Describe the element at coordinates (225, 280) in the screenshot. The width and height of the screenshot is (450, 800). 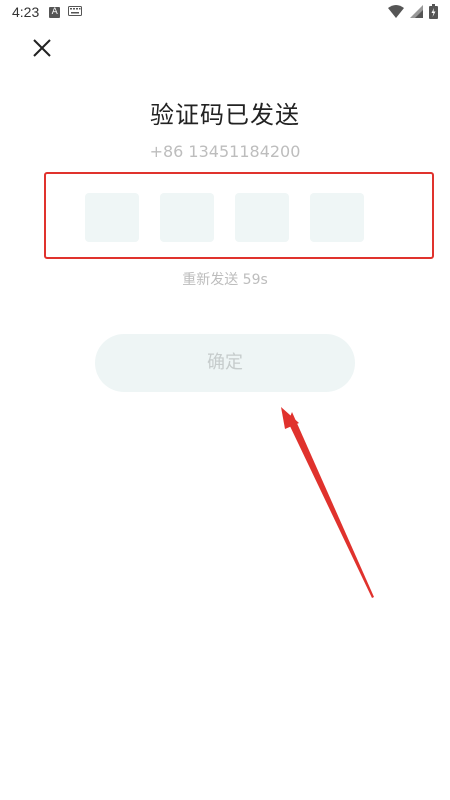
I see `resend-countdown: 重新发送 59s` at that location.